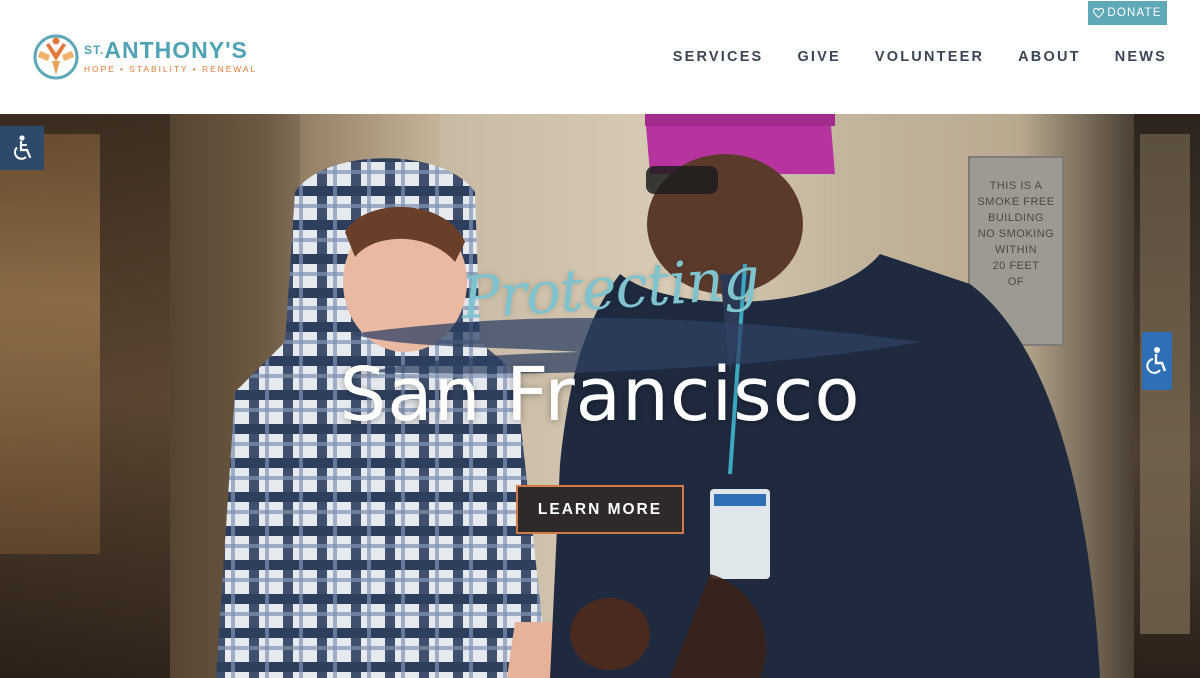 The height and width of the screenshot is (678, 1200). Describe the element at coordinates (929, 57) in the screenshot. I see `nav-item-volunteer: VOLUNTEER` at that location.